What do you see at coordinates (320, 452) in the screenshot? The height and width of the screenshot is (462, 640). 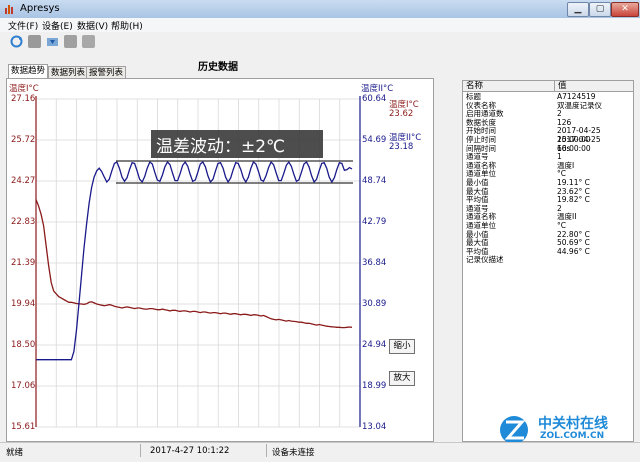 I see `status-bar` at bounding box center [320, 452].